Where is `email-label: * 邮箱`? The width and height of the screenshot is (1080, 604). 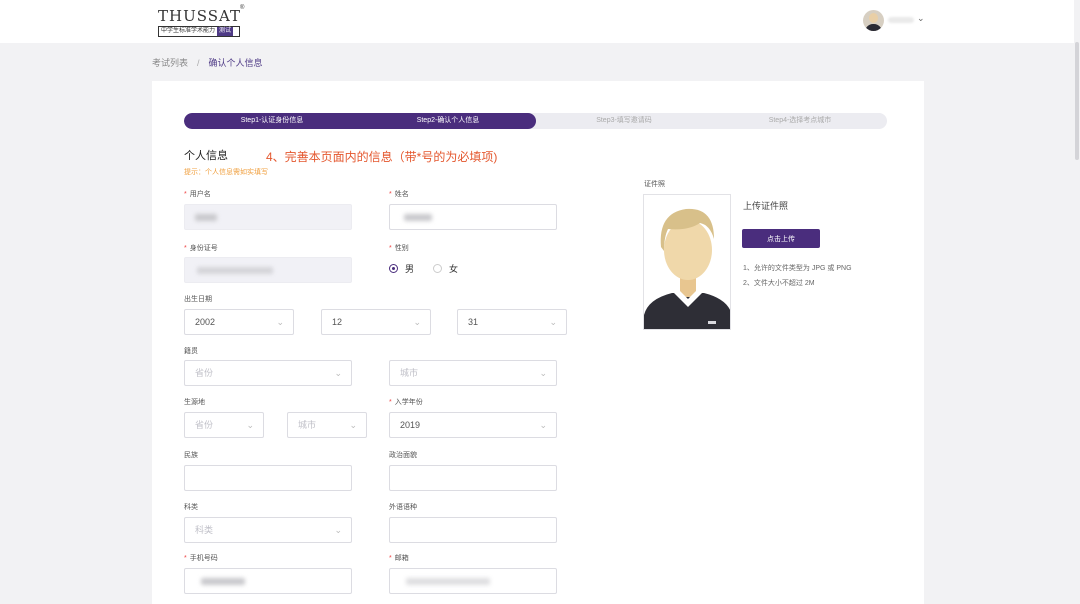
email-label: * 邮箱 is located at coordinates (399, 558).